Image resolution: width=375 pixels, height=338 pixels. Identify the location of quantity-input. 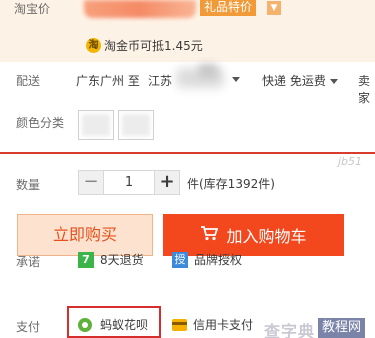
(129, 182).